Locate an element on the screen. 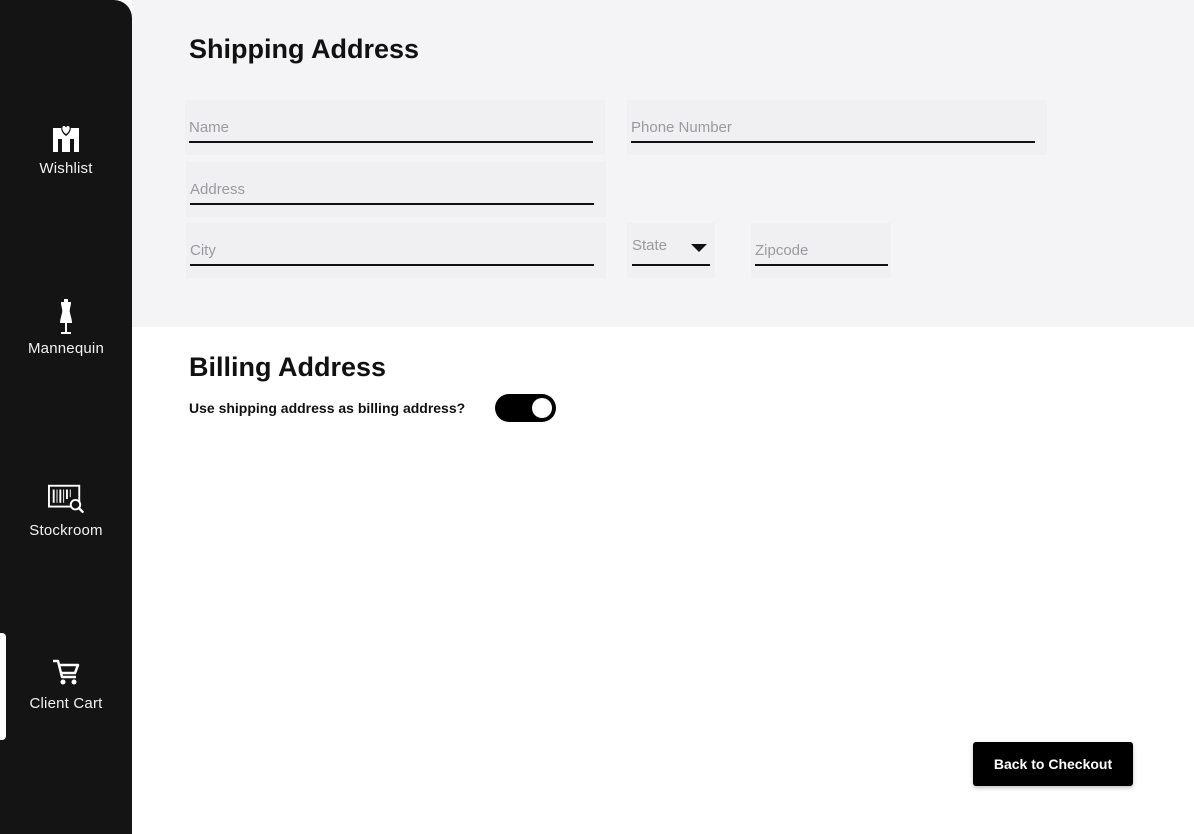 The width and height of the screenshot is (1194, 834). use-shipping-as-billing-toggle is located at coordinates (525, 408).